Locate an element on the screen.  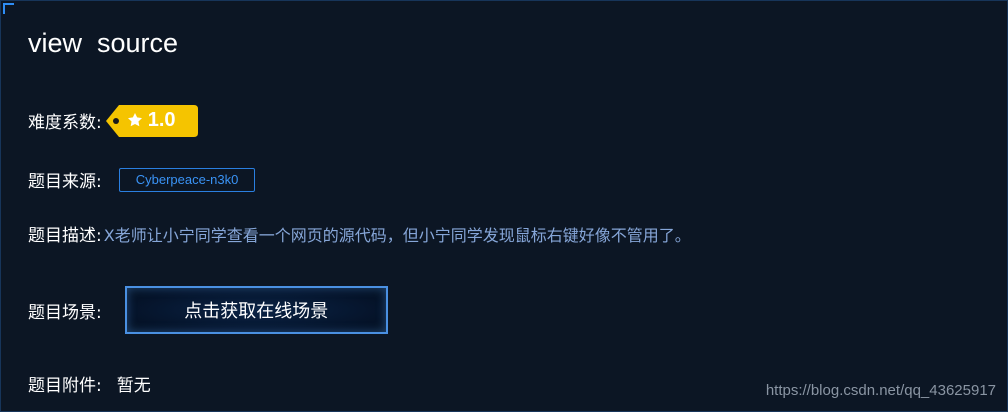
source-tag: Cyberpeace-n3k0 is located at coordinates (187, 179).